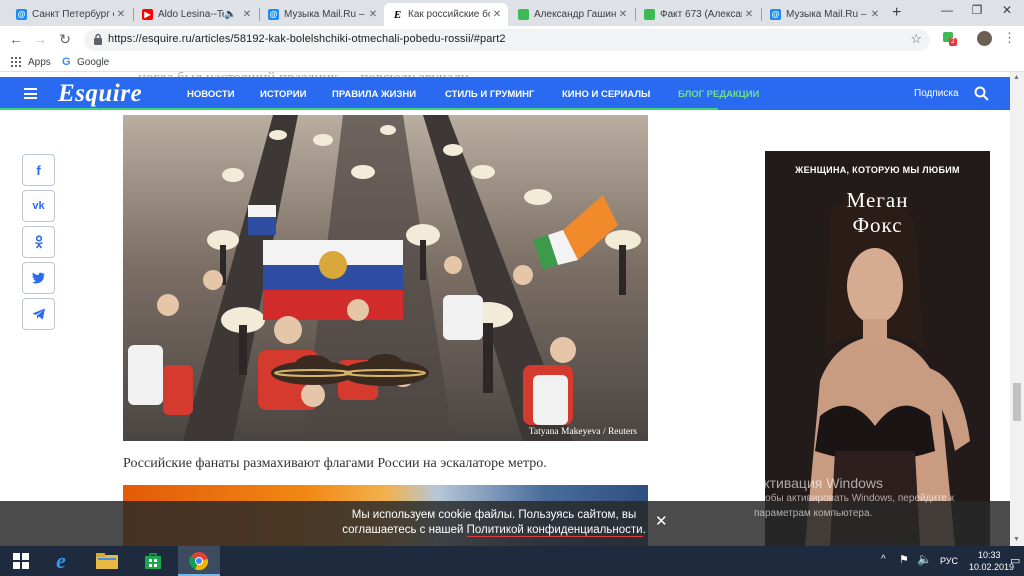  I want to click on forward-button: →, so click(40, 39).